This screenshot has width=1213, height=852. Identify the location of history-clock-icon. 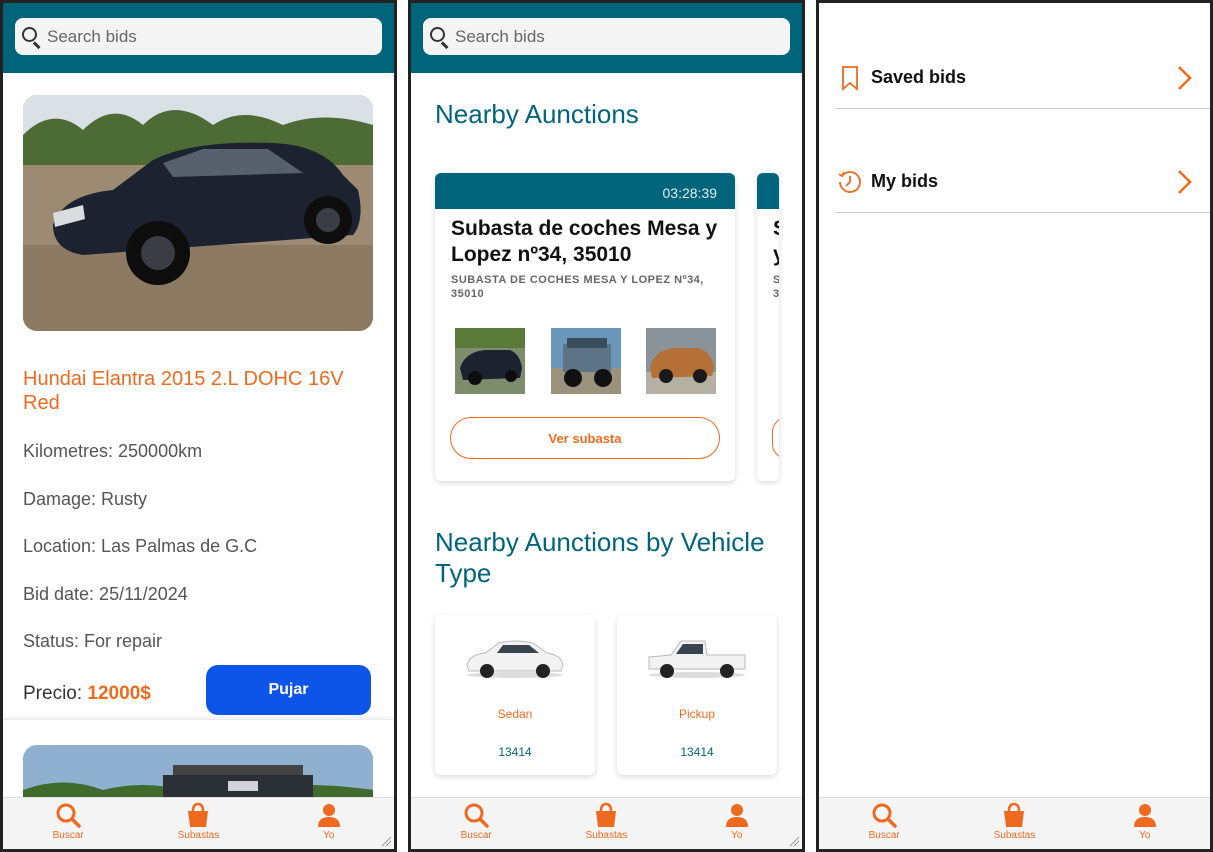
(849, 182).